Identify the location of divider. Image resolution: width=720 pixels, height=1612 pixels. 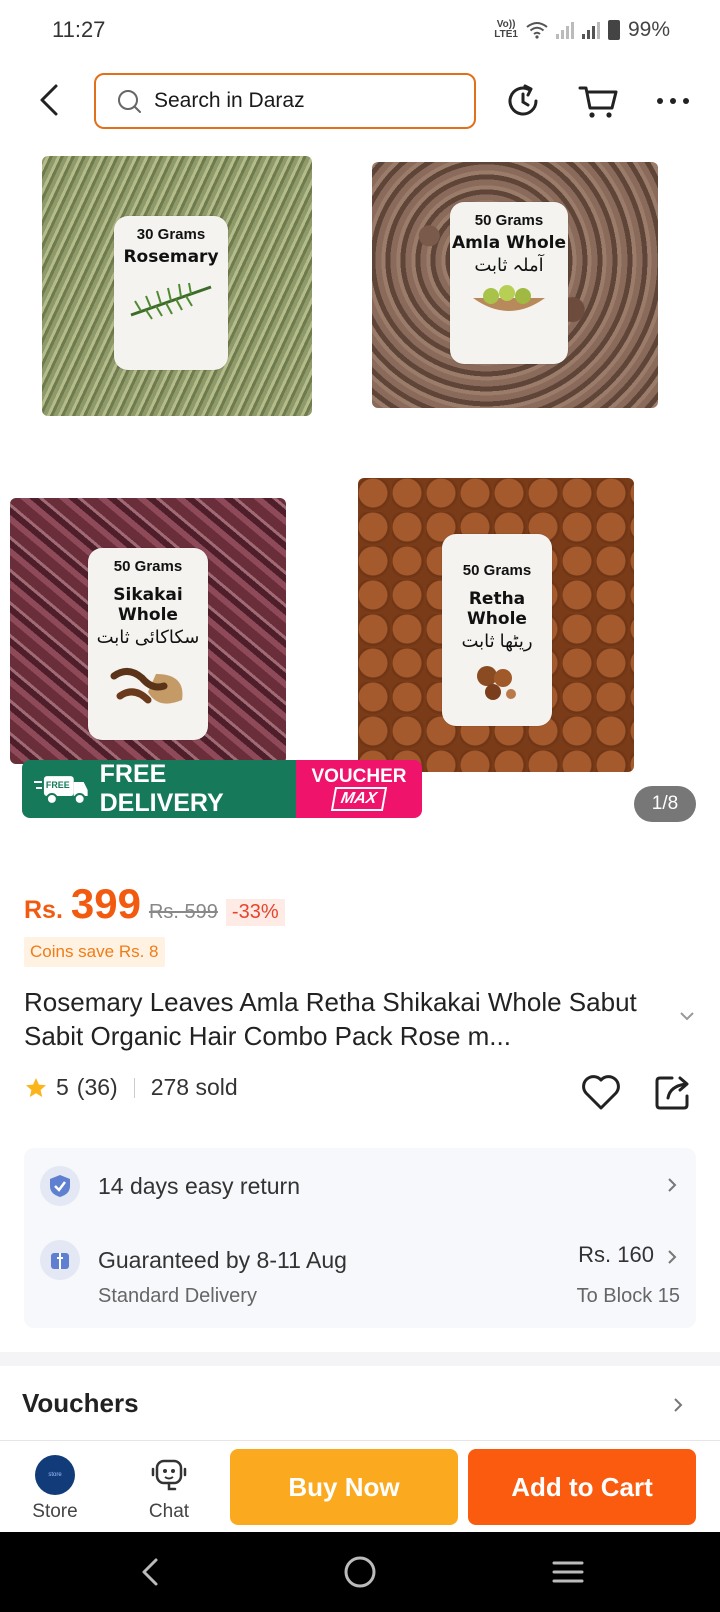
(134, 1087).